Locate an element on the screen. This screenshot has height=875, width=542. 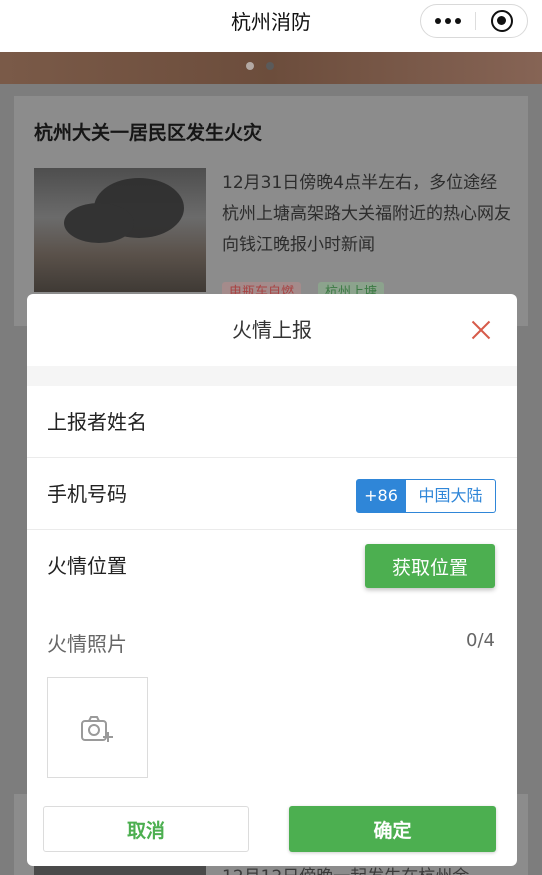
photo-count: 0/4 is located at coordinates (480, 640).